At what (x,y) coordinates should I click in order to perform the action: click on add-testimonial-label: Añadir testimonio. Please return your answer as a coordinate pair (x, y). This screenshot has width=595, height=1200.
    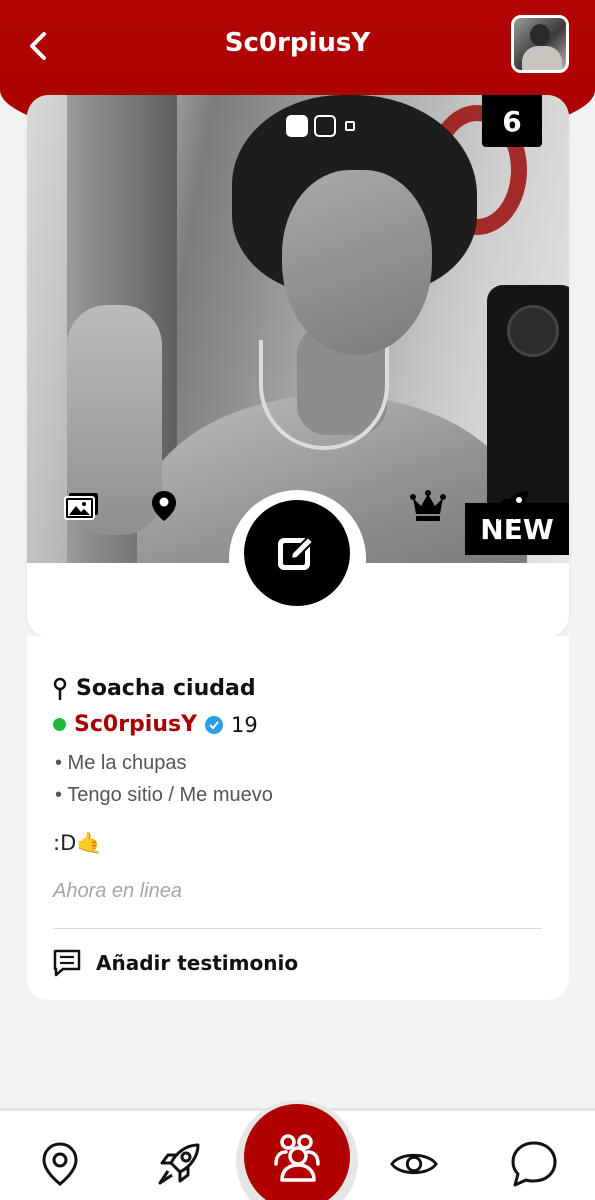
    Looking at the image, I should click on (197, 963).